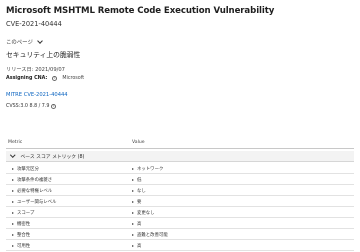  I want to click on cvss-score: CVSS:3.0 8.8 / 7.9 i, so click(31, 106).